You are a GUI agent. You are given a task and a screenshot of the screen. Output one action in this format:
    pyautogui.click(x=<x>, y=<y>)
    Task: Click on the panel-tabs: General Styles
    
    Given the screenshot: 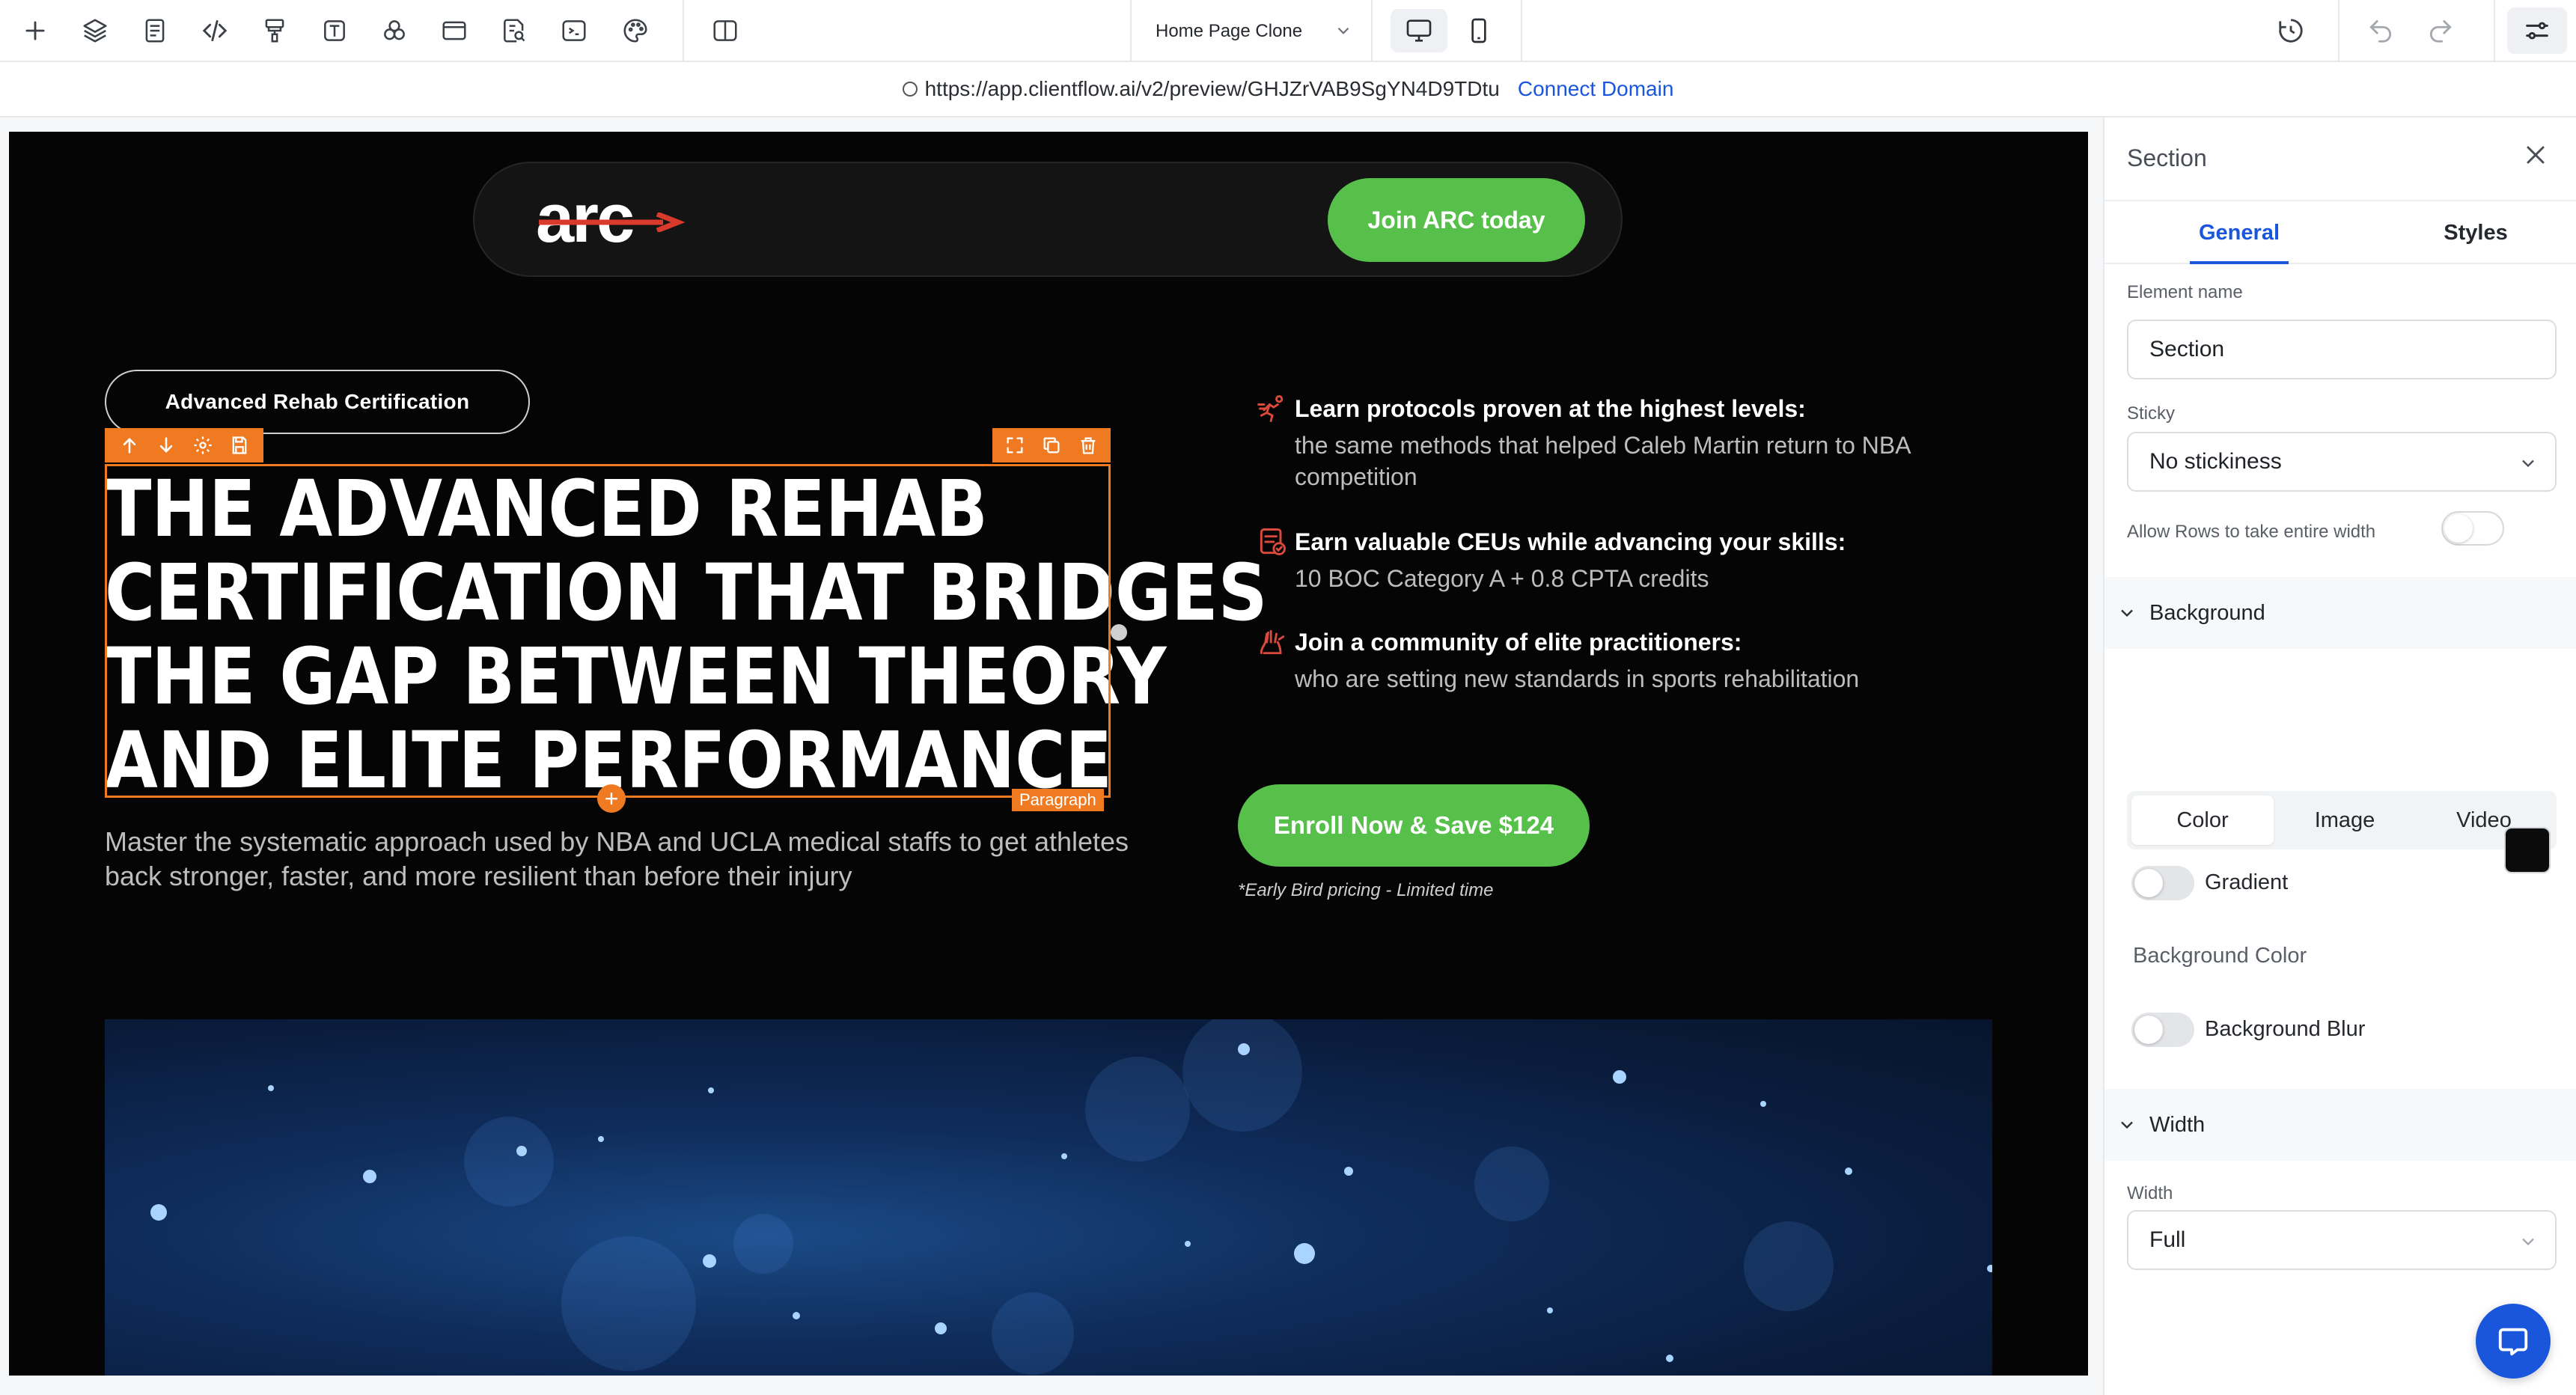 What is the action you would take?
    pyautogui.click(x=2340, y=232)
    